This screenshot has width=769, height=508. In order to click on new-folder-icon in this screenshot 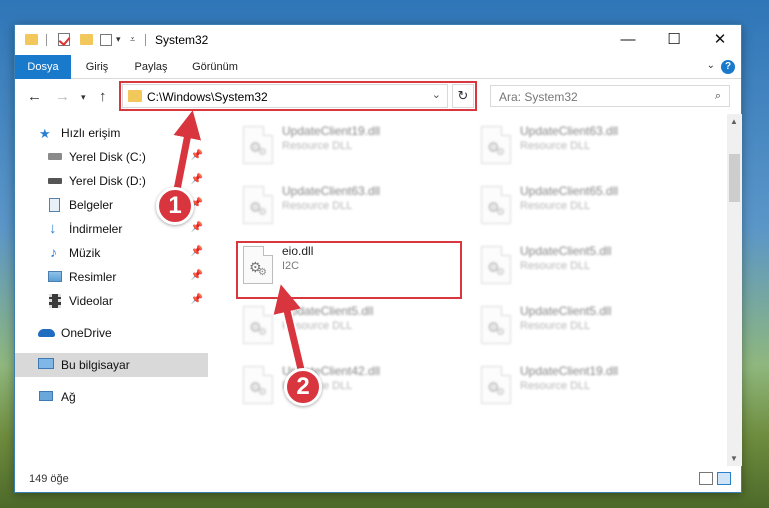, I will do `click(86, 39)`.